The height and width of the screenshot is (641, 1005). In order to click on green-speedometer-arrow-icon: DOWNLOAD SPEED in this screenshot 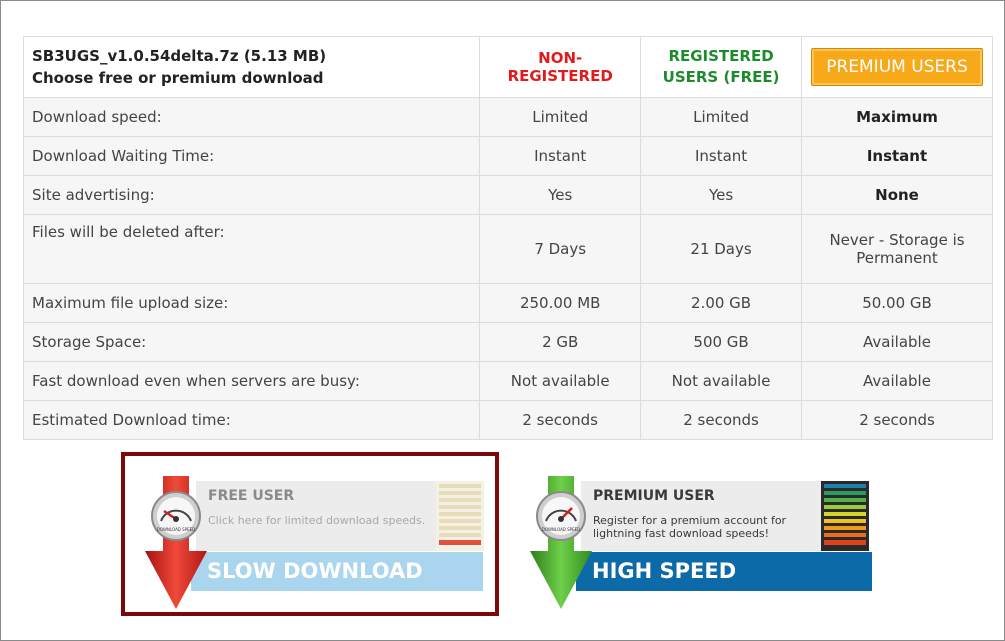, I will do `click(561, 541)`.